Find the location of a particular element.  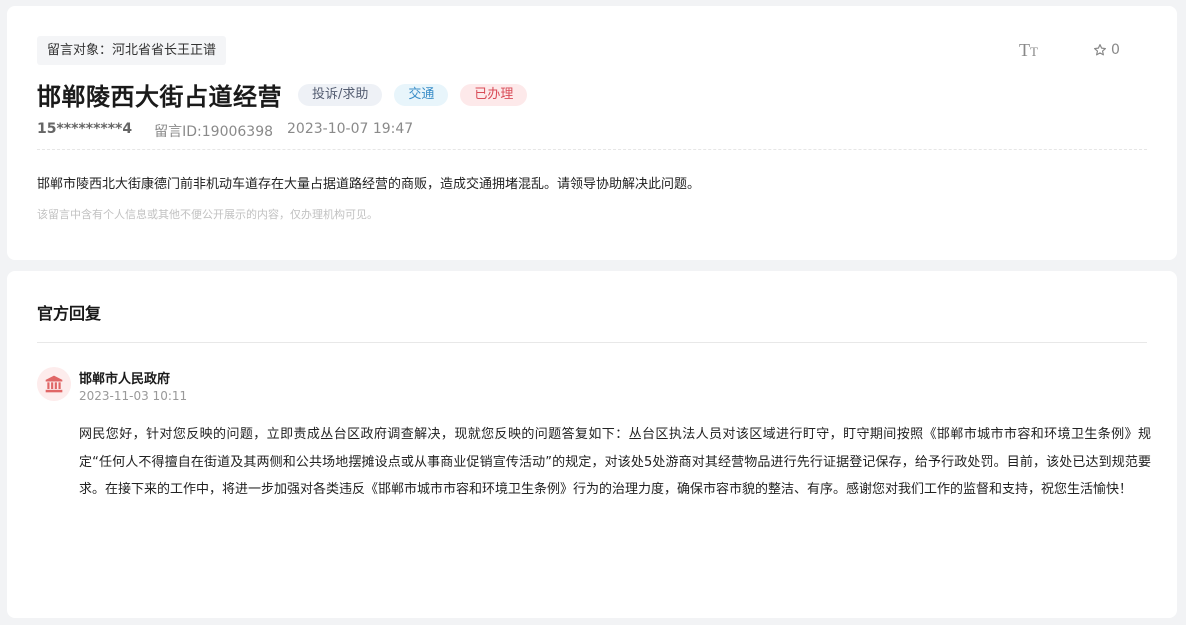

favorite-count: 0 is located at coordinates (1115, 50).